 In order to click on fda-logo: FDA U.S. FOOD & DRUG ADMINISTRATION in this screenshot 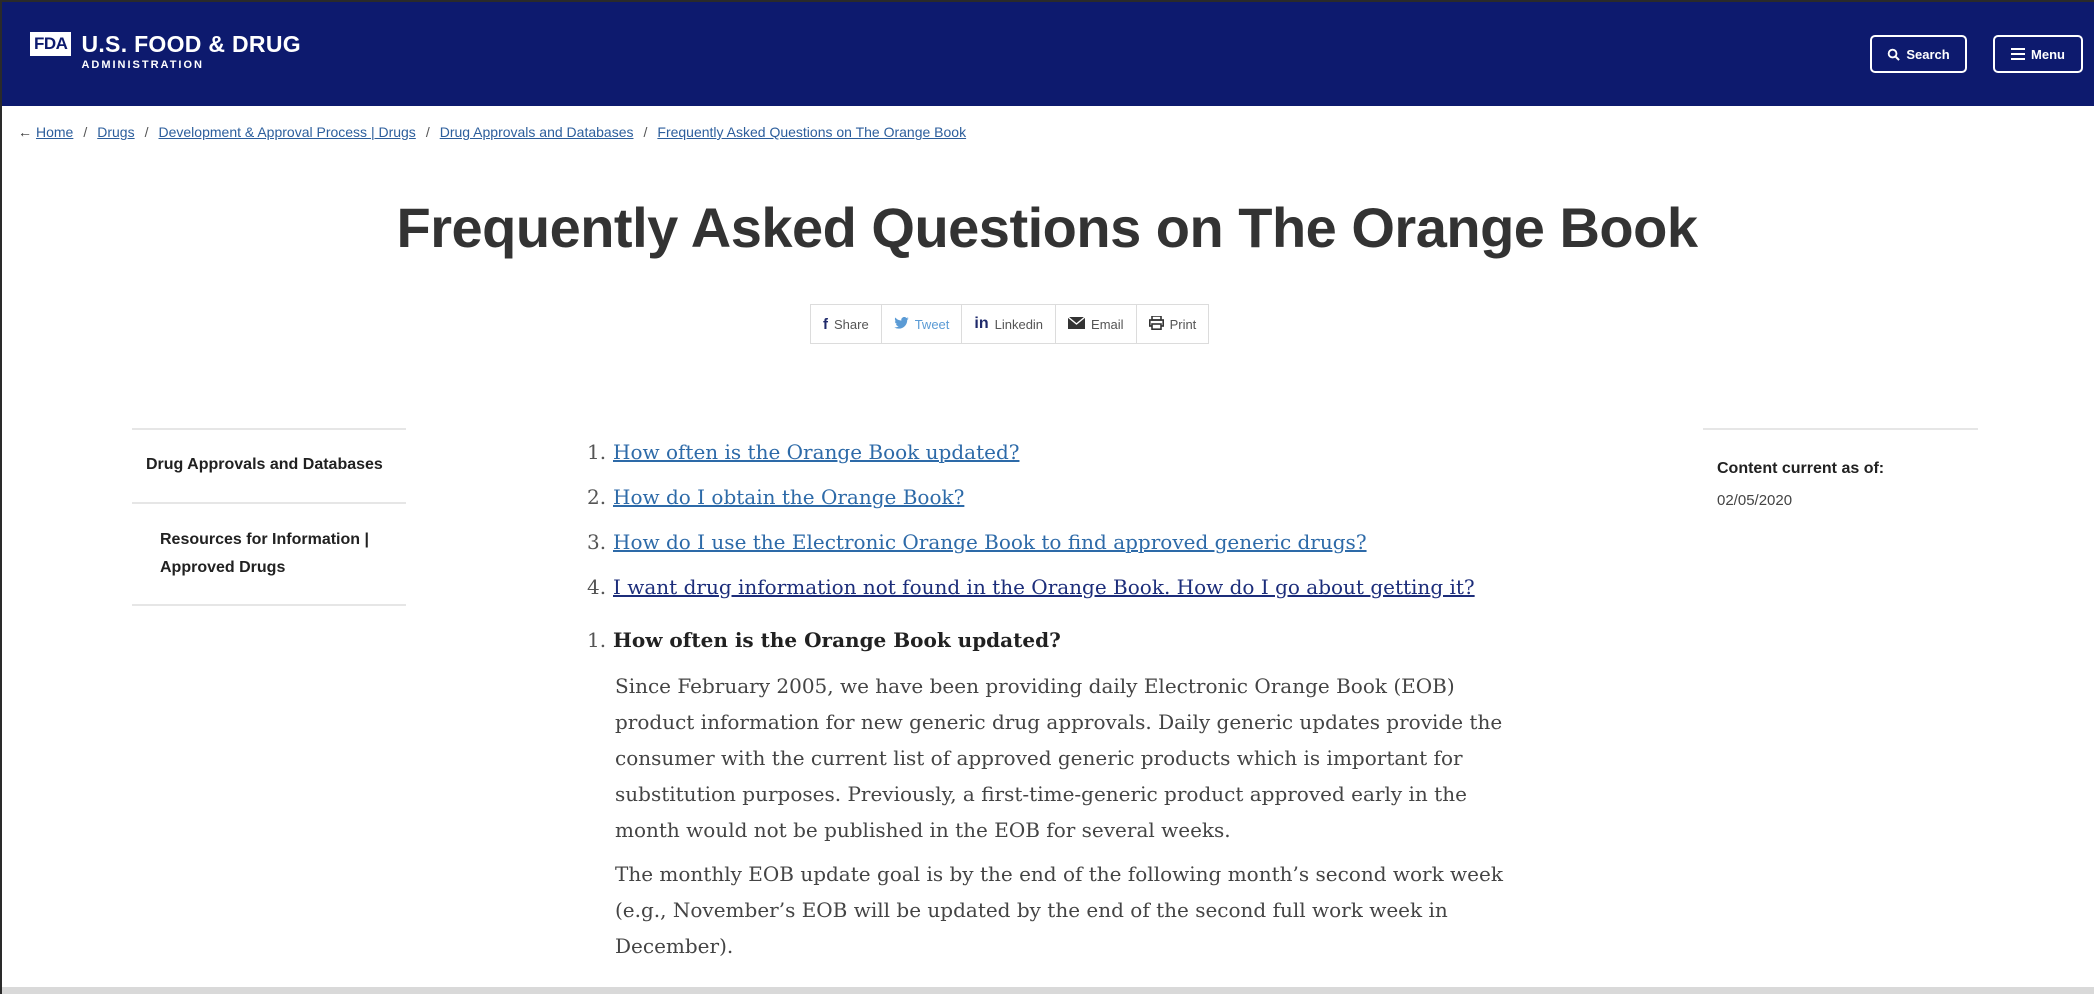, I will do `click(165, 52)`.